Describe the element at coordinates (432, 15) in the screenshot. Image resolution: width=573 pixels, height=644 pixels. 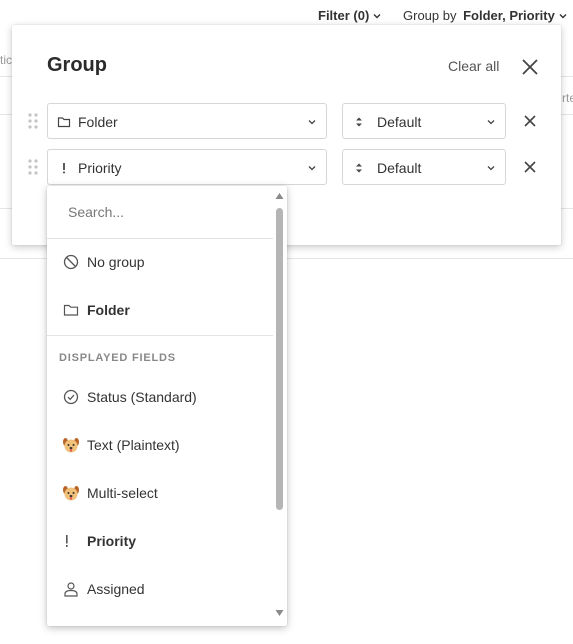
I see `group-by-prefix: Group by` at that location.